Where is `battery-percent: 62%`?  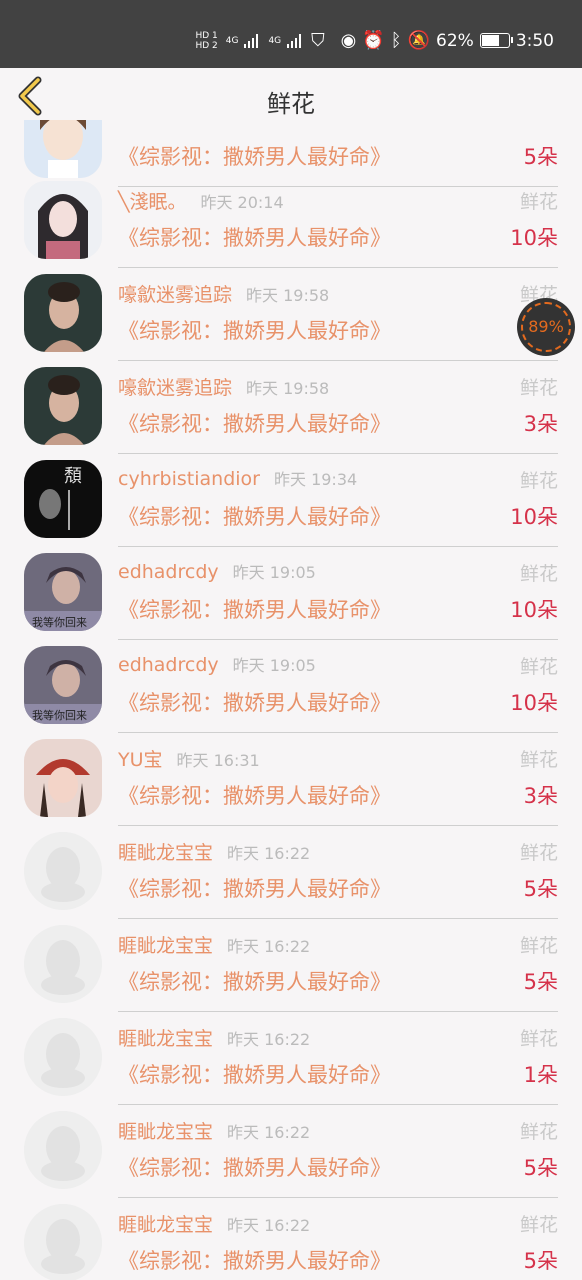 battery-percent: 62% is located at coordinates (455, 40).